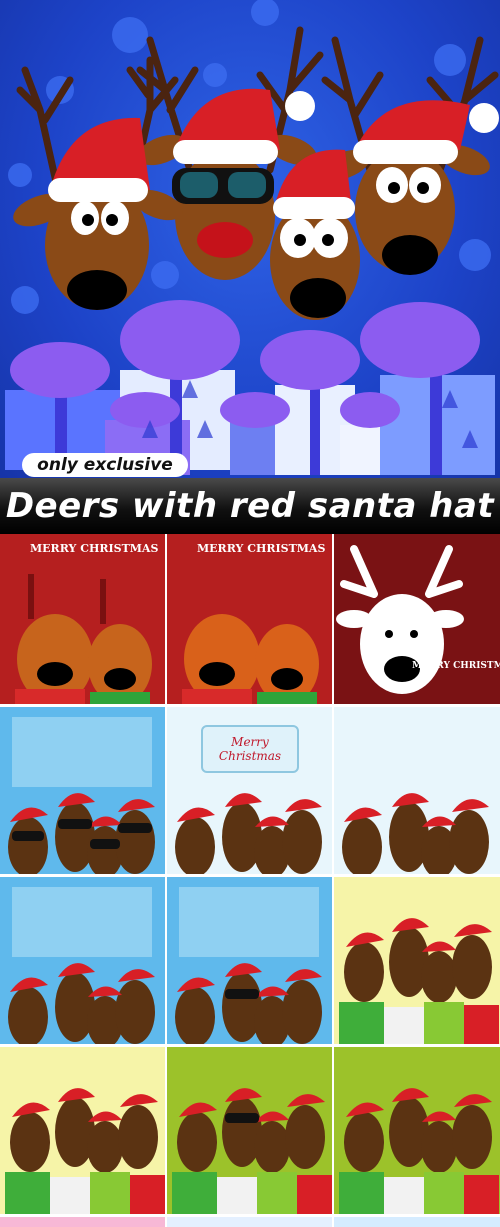 Image resolution: width=500 pixels, height=1227 pixels. Describe the element at coordinates (105, 465) in the screenshot. I see `exclusive-badge: only exclusive` at that location.